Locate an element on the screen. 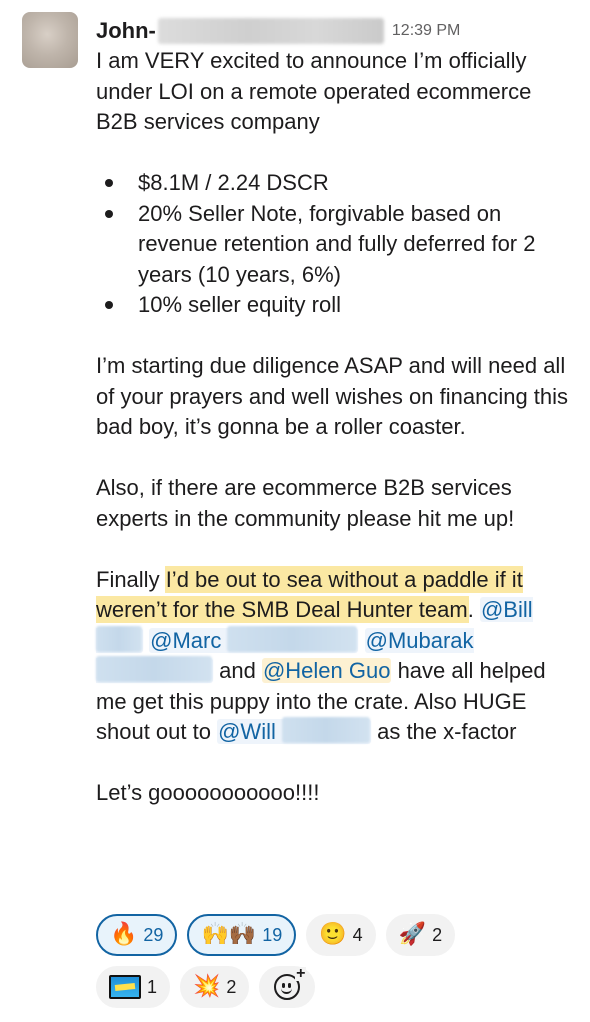 This screenshot has height=1022, width=590. mention-text: @Bill is located at coordinates (506, 609).